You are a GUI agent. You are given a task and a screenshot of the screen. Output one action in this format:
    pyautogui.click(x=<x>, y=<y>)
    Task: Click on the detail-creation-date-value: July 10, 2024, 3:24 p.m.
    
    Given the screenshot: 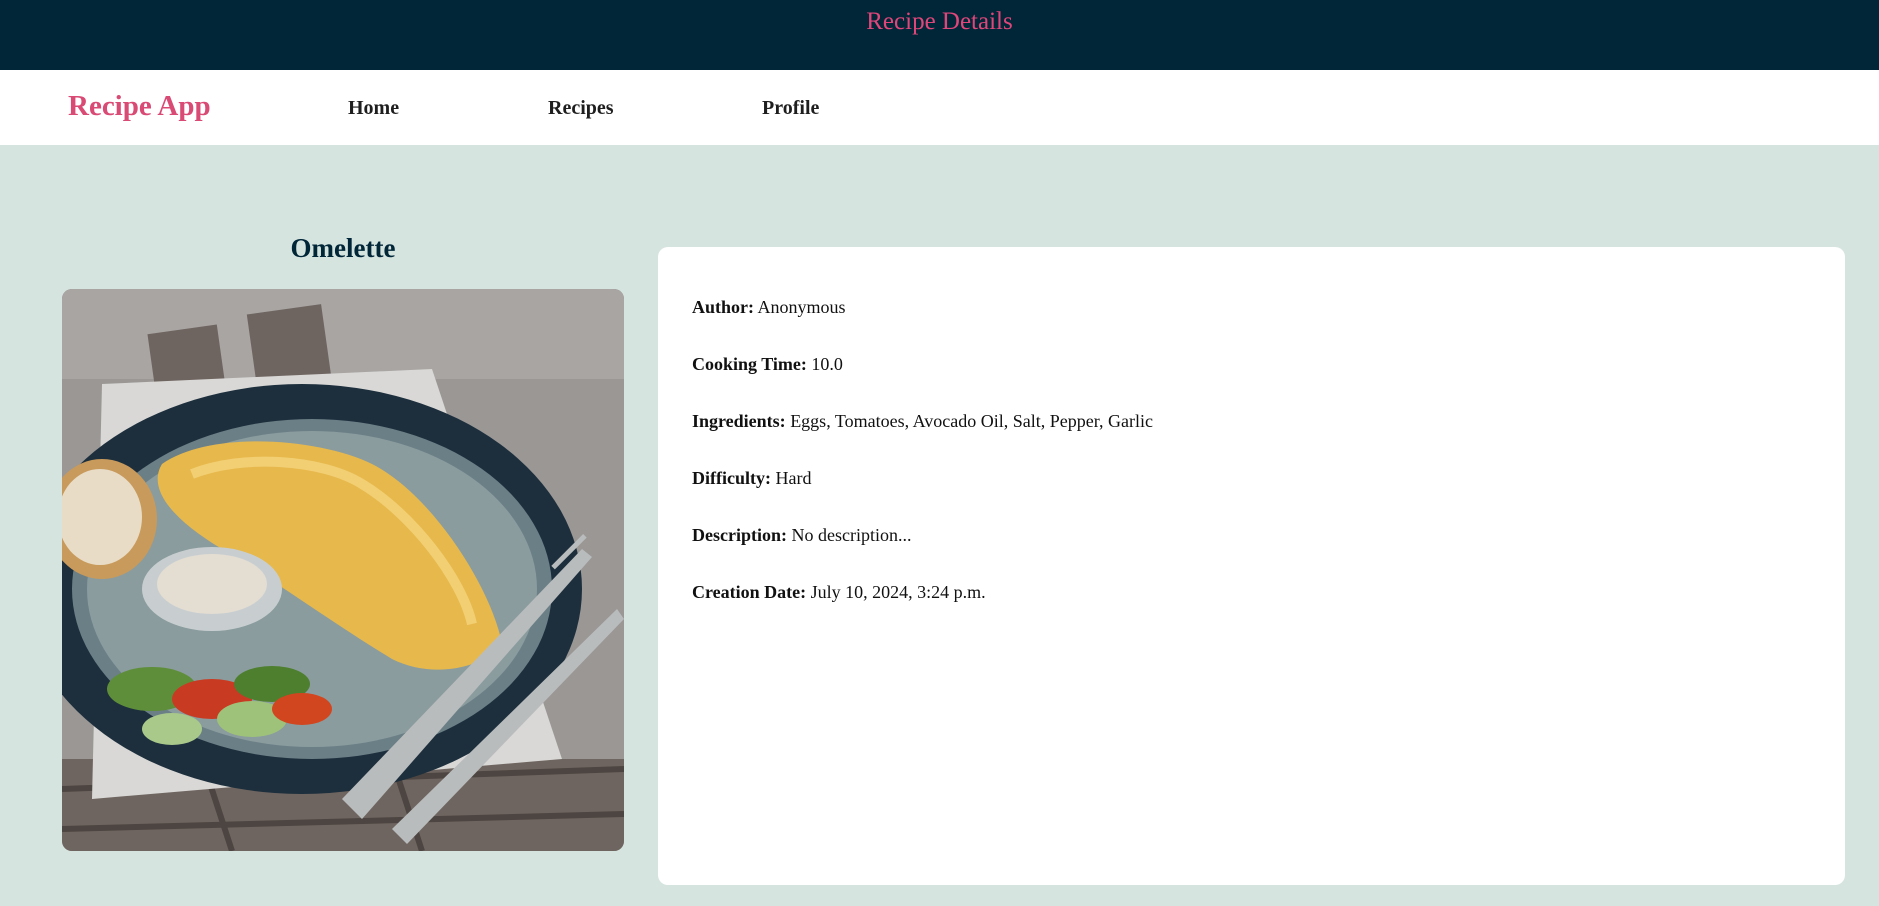 What is the action you would take?
    pyautogui.click(x=898, y=592)
    